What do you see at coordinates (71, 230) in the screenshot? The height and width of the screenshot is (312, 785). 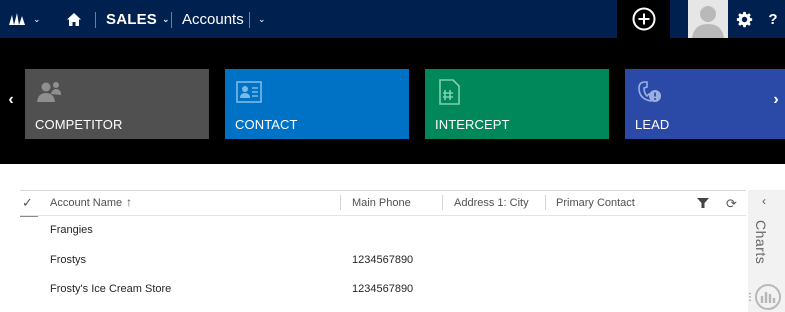 I see `cell-account-name: Frangies` at bounding box center [71, 230].